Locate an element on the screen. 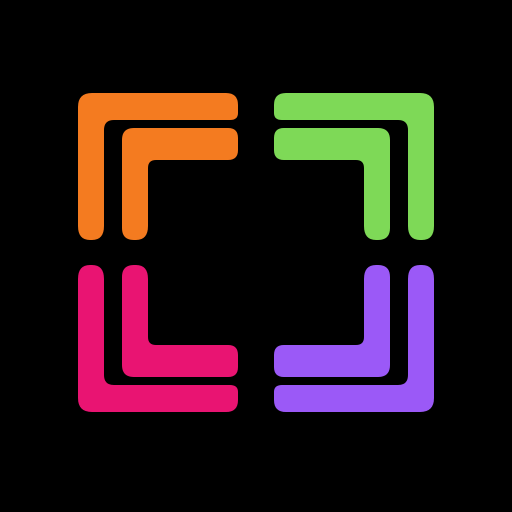 The image size is (512, 512). corner-bottom-left-icon is located at coordinates (158, 338).